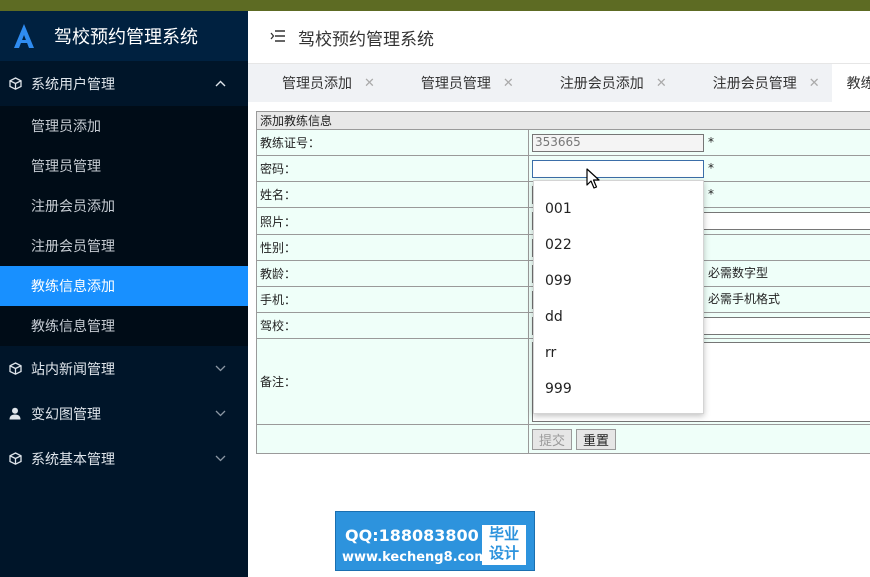 The width and height of the screenshot is (870, 577). Describe the element at coordinates (618, 168) in the screenshot. I see `password-input` at that location.